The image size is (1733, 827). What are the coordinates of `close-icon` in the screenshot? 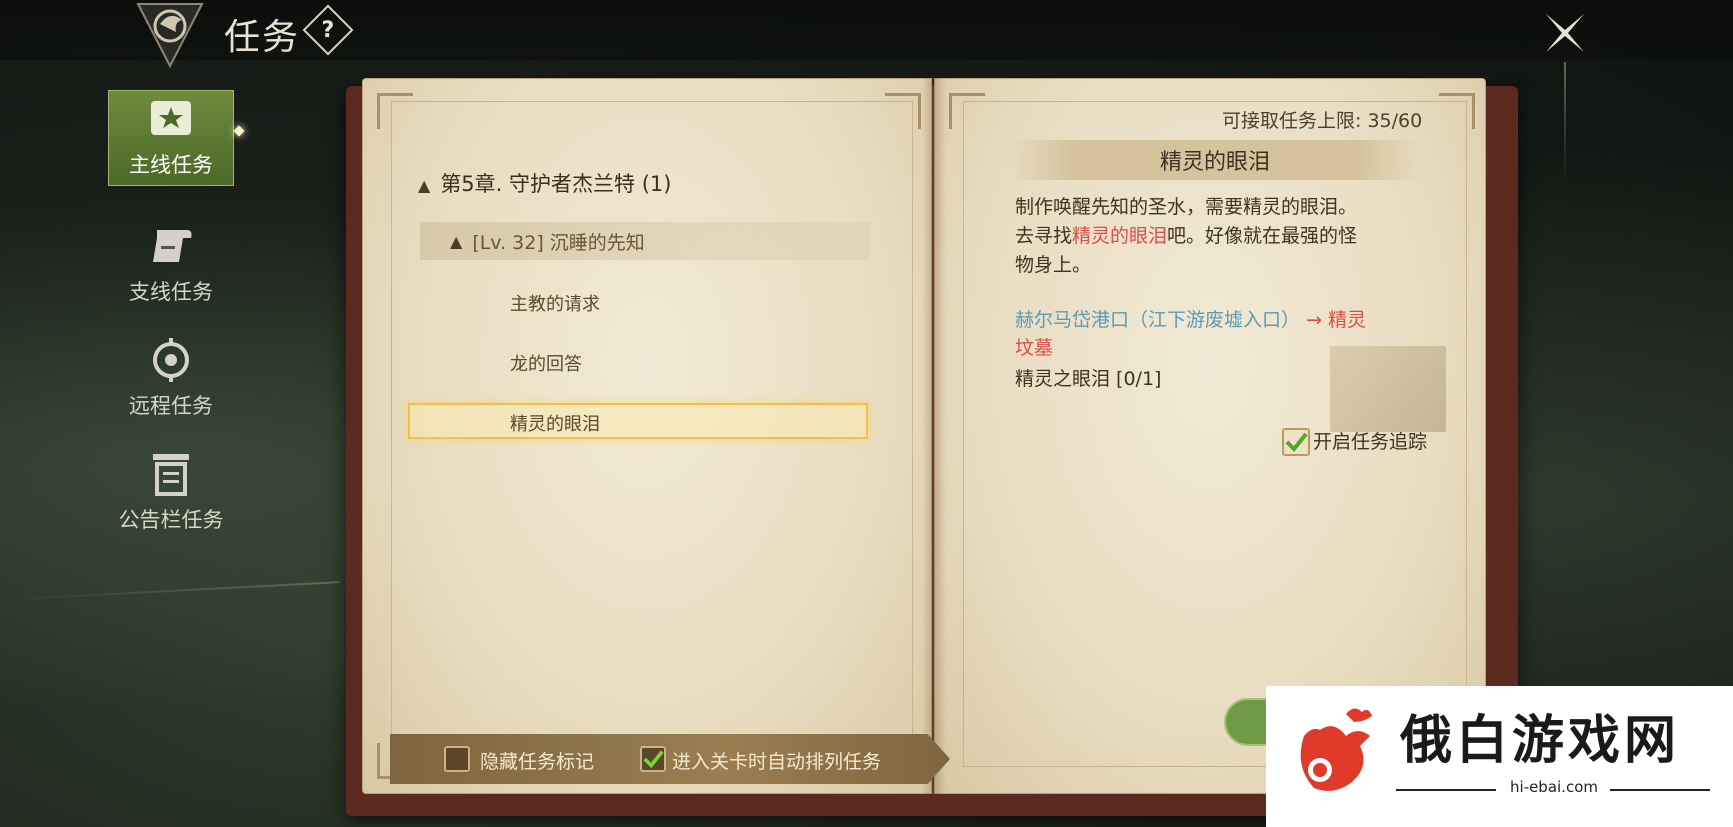 It's located at (1565, 33).